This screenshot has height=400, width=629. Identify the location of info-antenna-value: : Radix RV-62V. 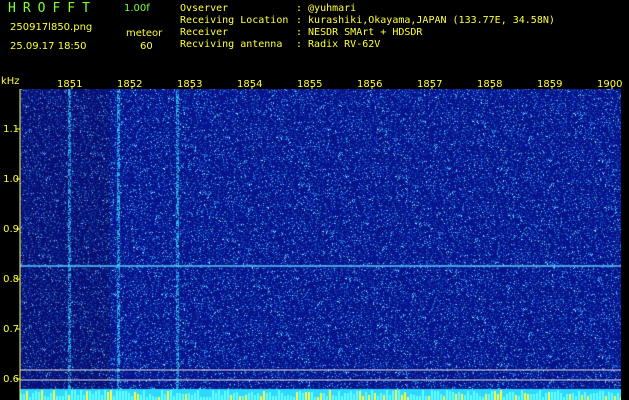
(338, 44).